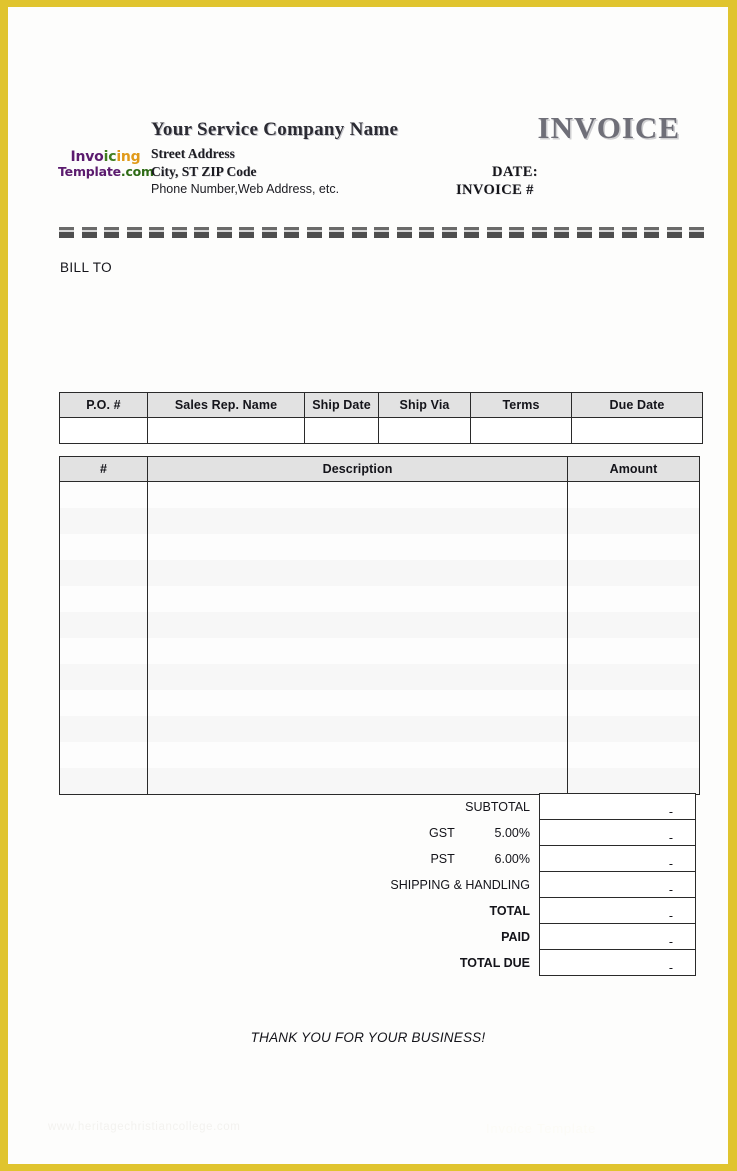 The image size is (737, 1171). I want to click on cell-po-number, so click(103, 430).